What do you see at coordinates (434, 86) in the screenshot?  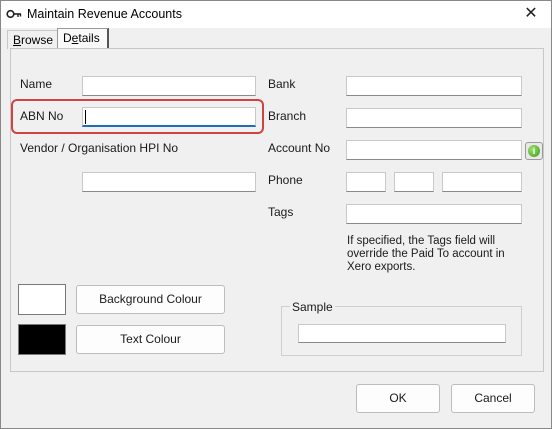 I see `bank-field` at bounding box center [434, 86].